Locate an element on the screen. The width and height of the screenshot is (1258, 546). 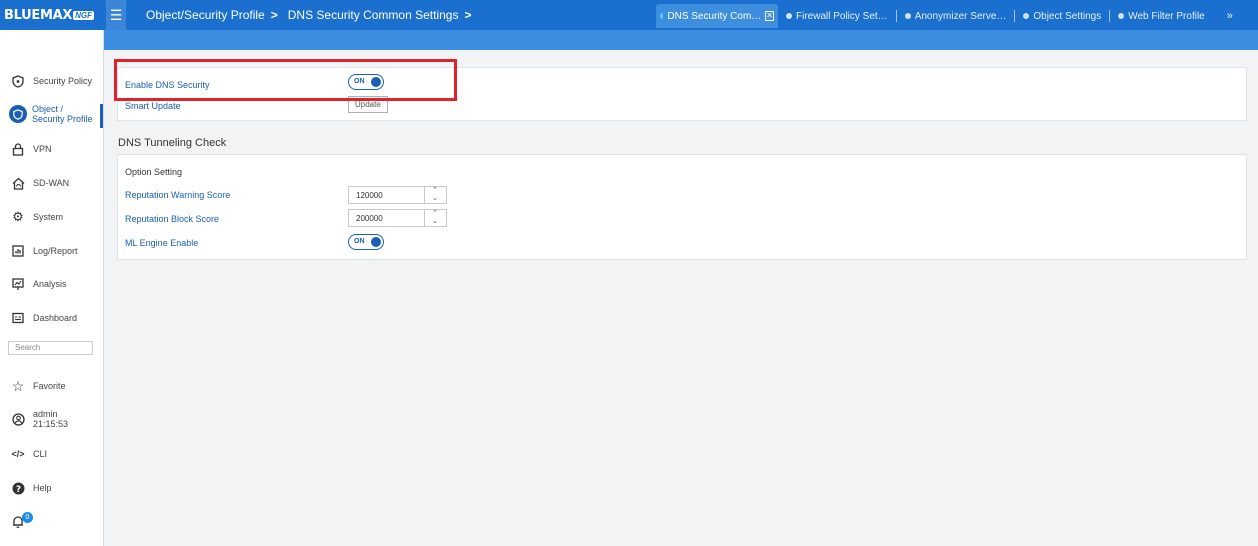
sidebar-item-label: Analysis is located at coordinates (50, 284).